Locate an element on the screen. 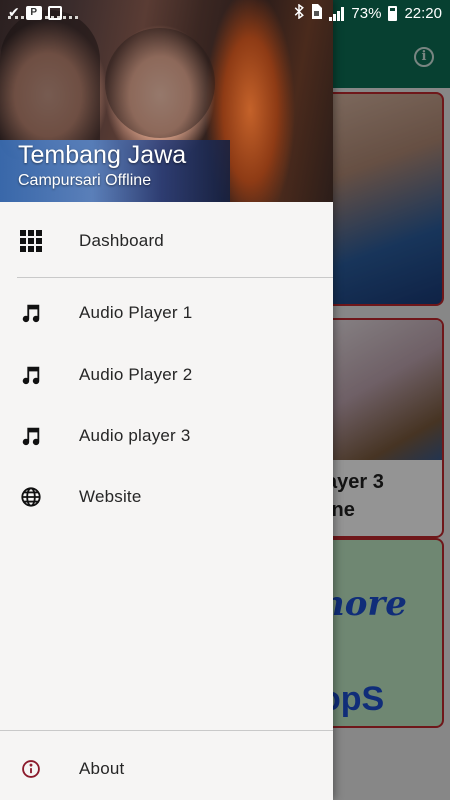 This screenshot has height=800, width=450. menu-item-website: Website is located at coordinates (166, 497).